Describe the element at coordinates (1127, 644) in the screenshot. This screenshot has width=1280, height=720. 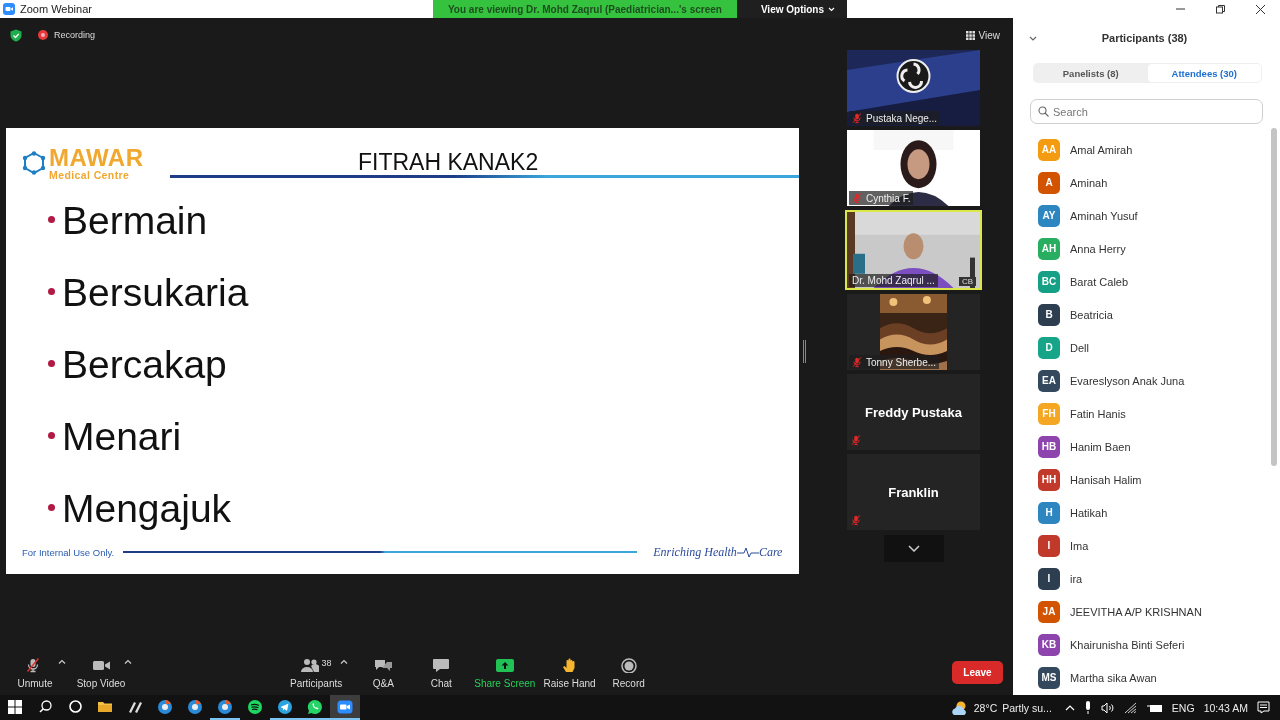
I see `attendee-name: Khairunisha Binti Seferi` at that location.